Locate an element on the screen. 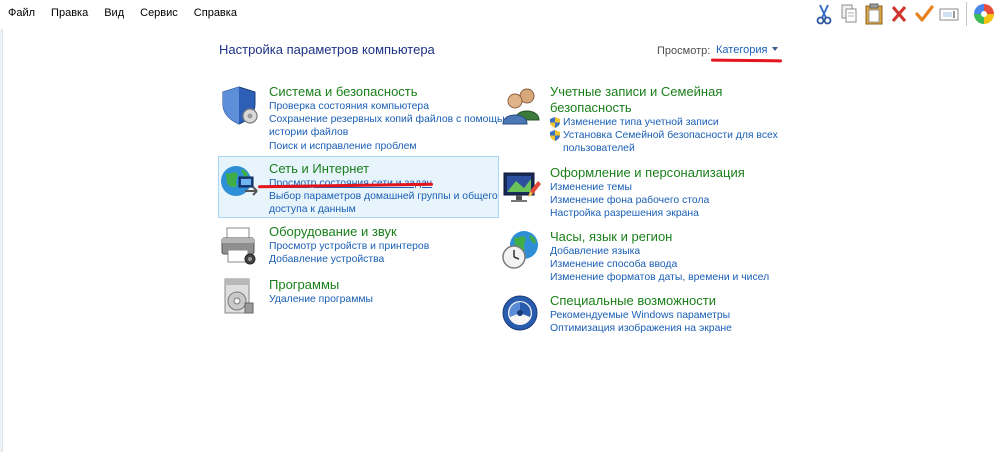 Image resolution: width=1000 pixels, height=452 pixels. copy-icon is located at coordinates (849, 13).